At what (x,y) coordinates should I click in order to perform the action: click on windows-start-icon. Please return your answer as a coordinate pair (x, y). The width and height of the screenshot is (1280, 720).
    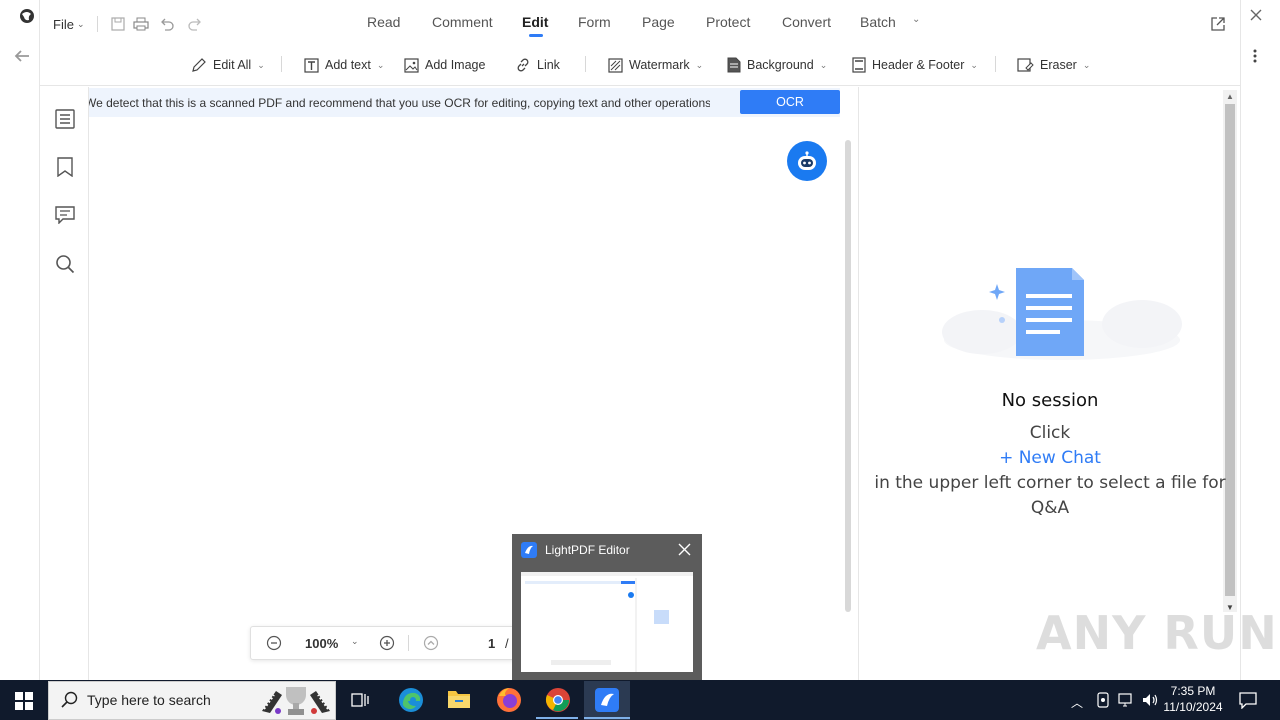
    Looking at the image, I should click on (24, 701).